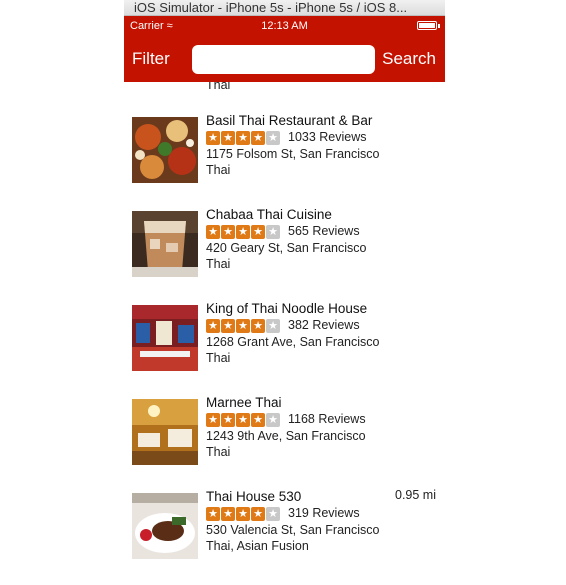 The image size is (566, 585). Describe the element at coordinates (293, 154) in the screenshot. I see `restaurant-address: 1175 Folsom St, San Francisco` at that location.